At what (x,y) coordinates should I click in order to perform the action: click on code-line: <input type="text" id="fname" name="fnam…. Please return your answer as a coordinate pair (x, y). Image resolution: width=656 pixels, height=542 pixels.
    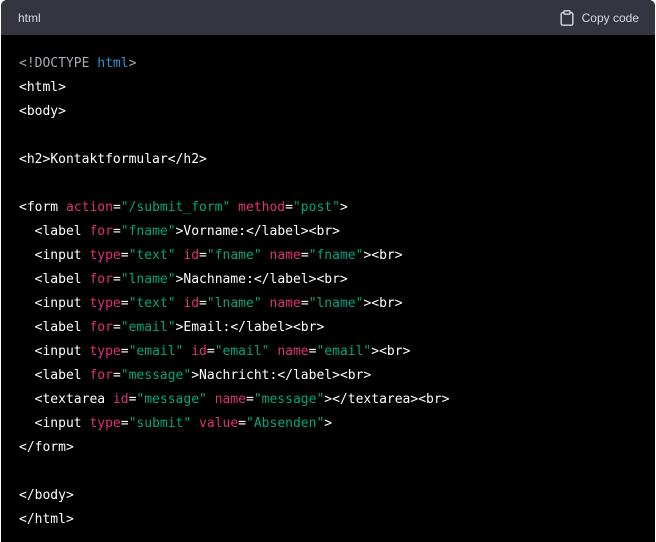
    Looking at the image, I should click on (337, 256).